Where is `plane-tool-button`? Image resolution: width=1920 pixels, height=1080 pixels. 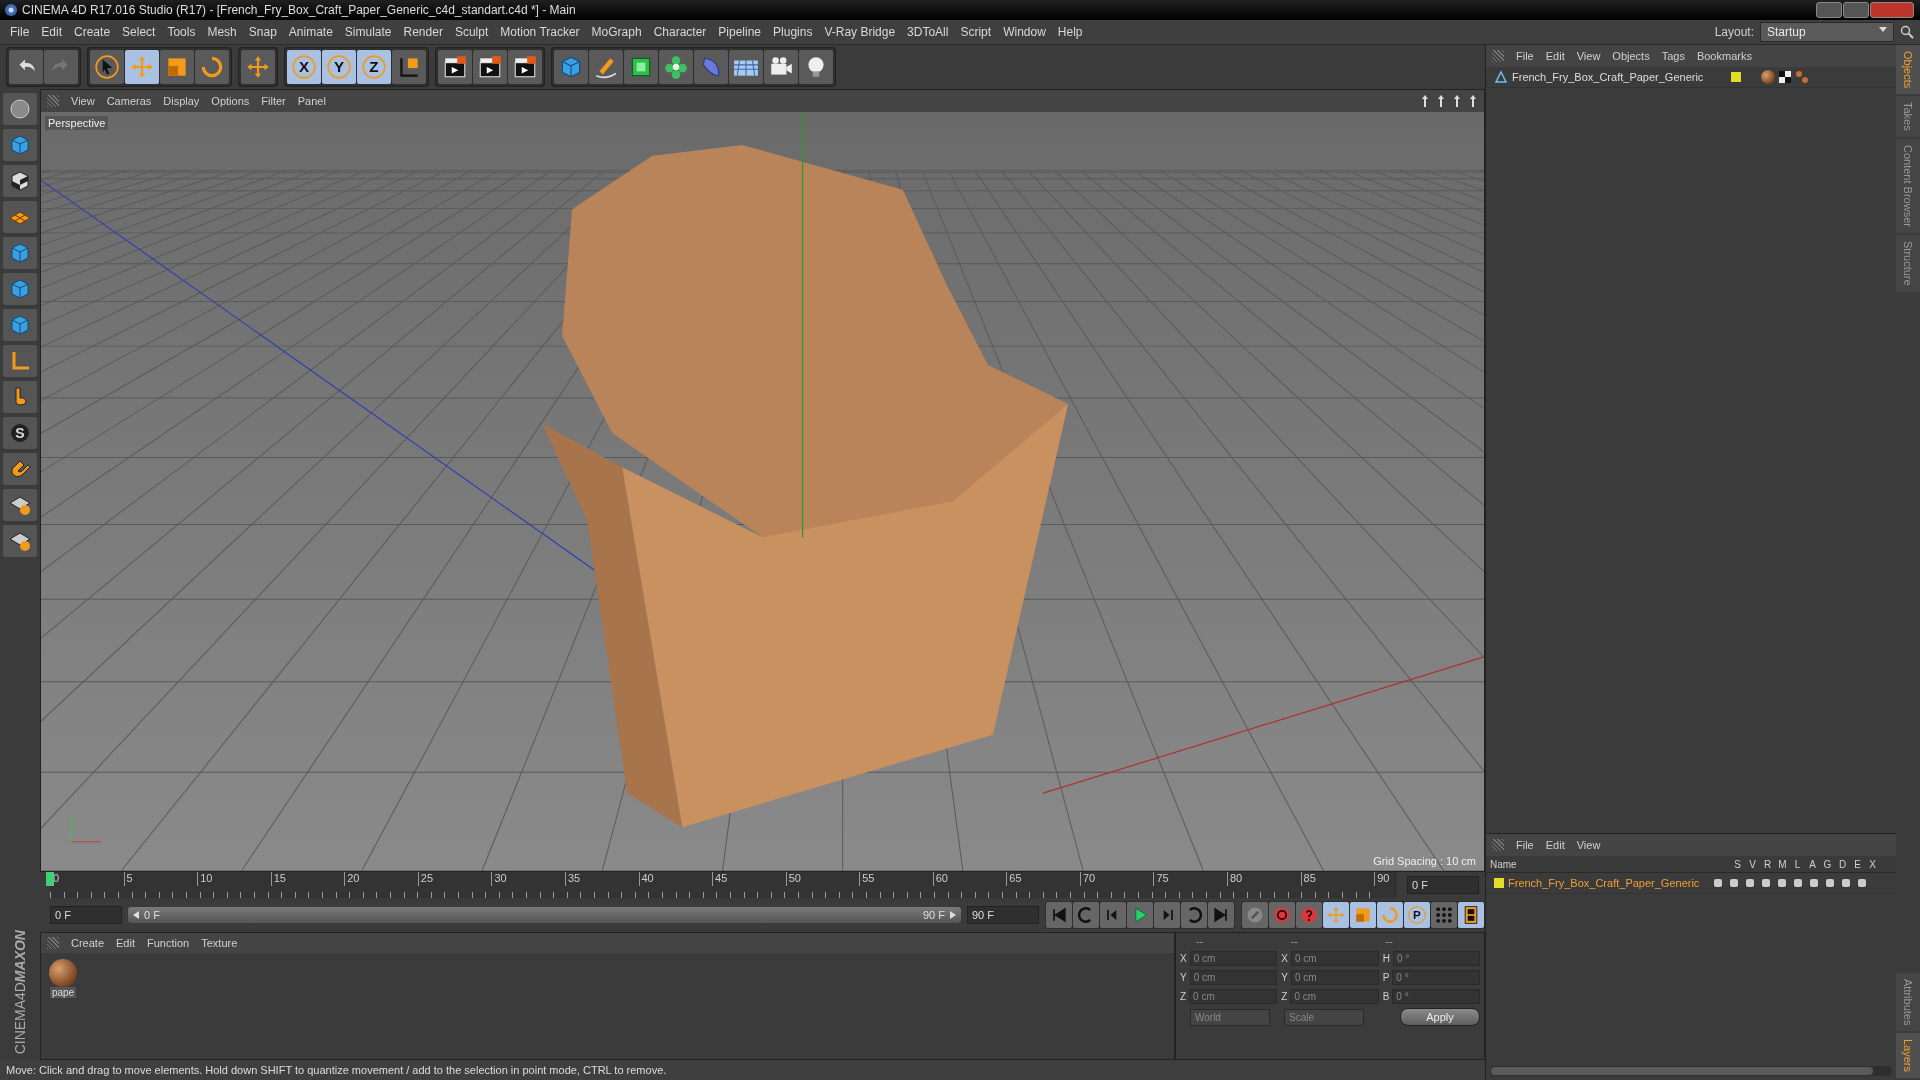
plane-tool-button is located at coordinates (20, 217).